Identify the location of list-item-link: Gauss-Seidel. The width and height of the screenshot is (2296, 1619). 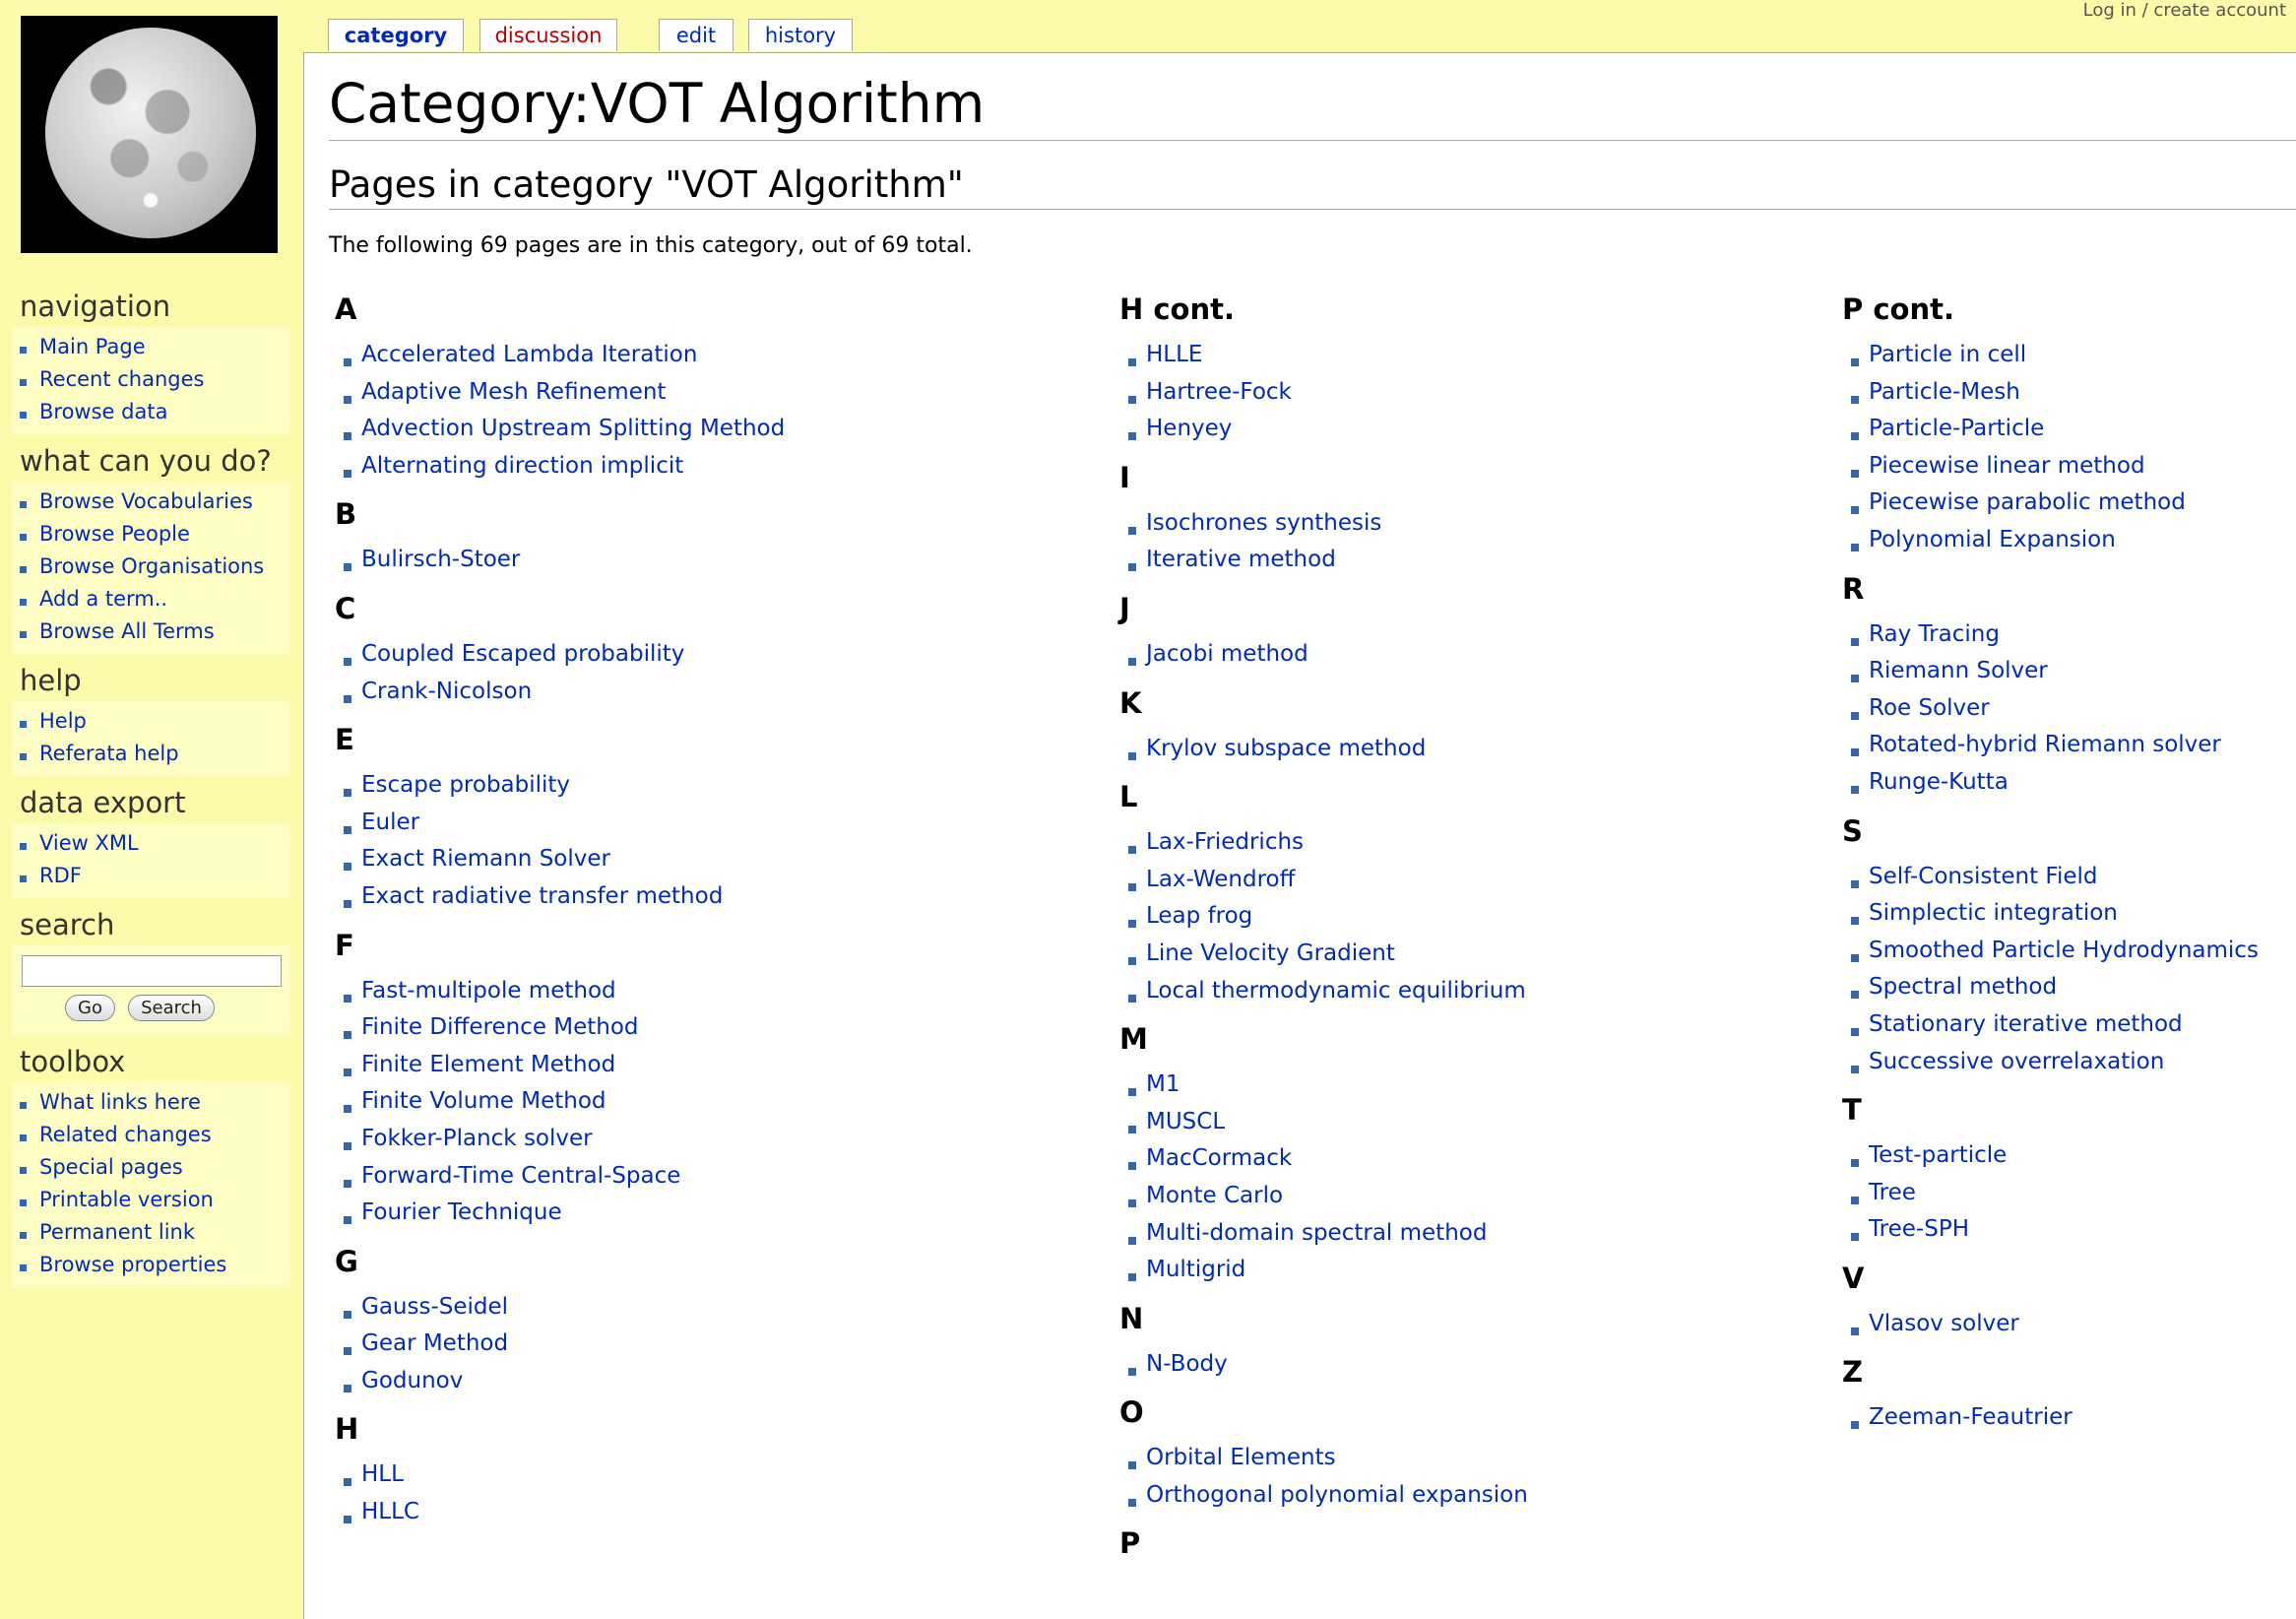
(560, 1308).